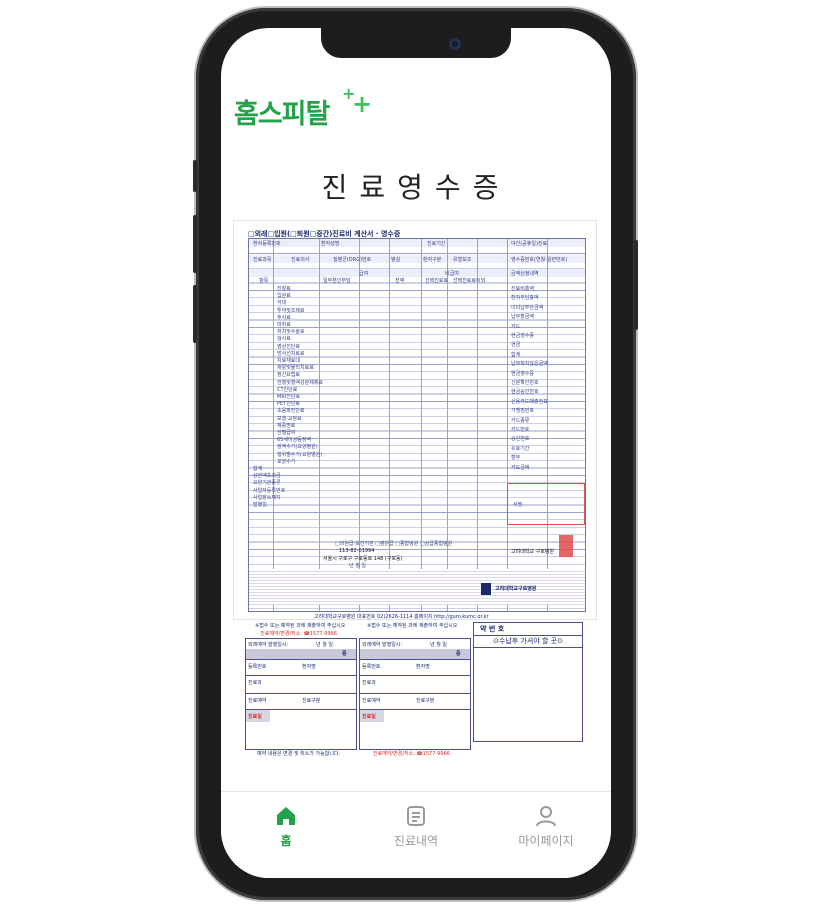 This screenshot has height=908, width=829. Describe the element at coordinates (282, 303) in the screenshot. I see `receipt-item-label: 식대` at that location.